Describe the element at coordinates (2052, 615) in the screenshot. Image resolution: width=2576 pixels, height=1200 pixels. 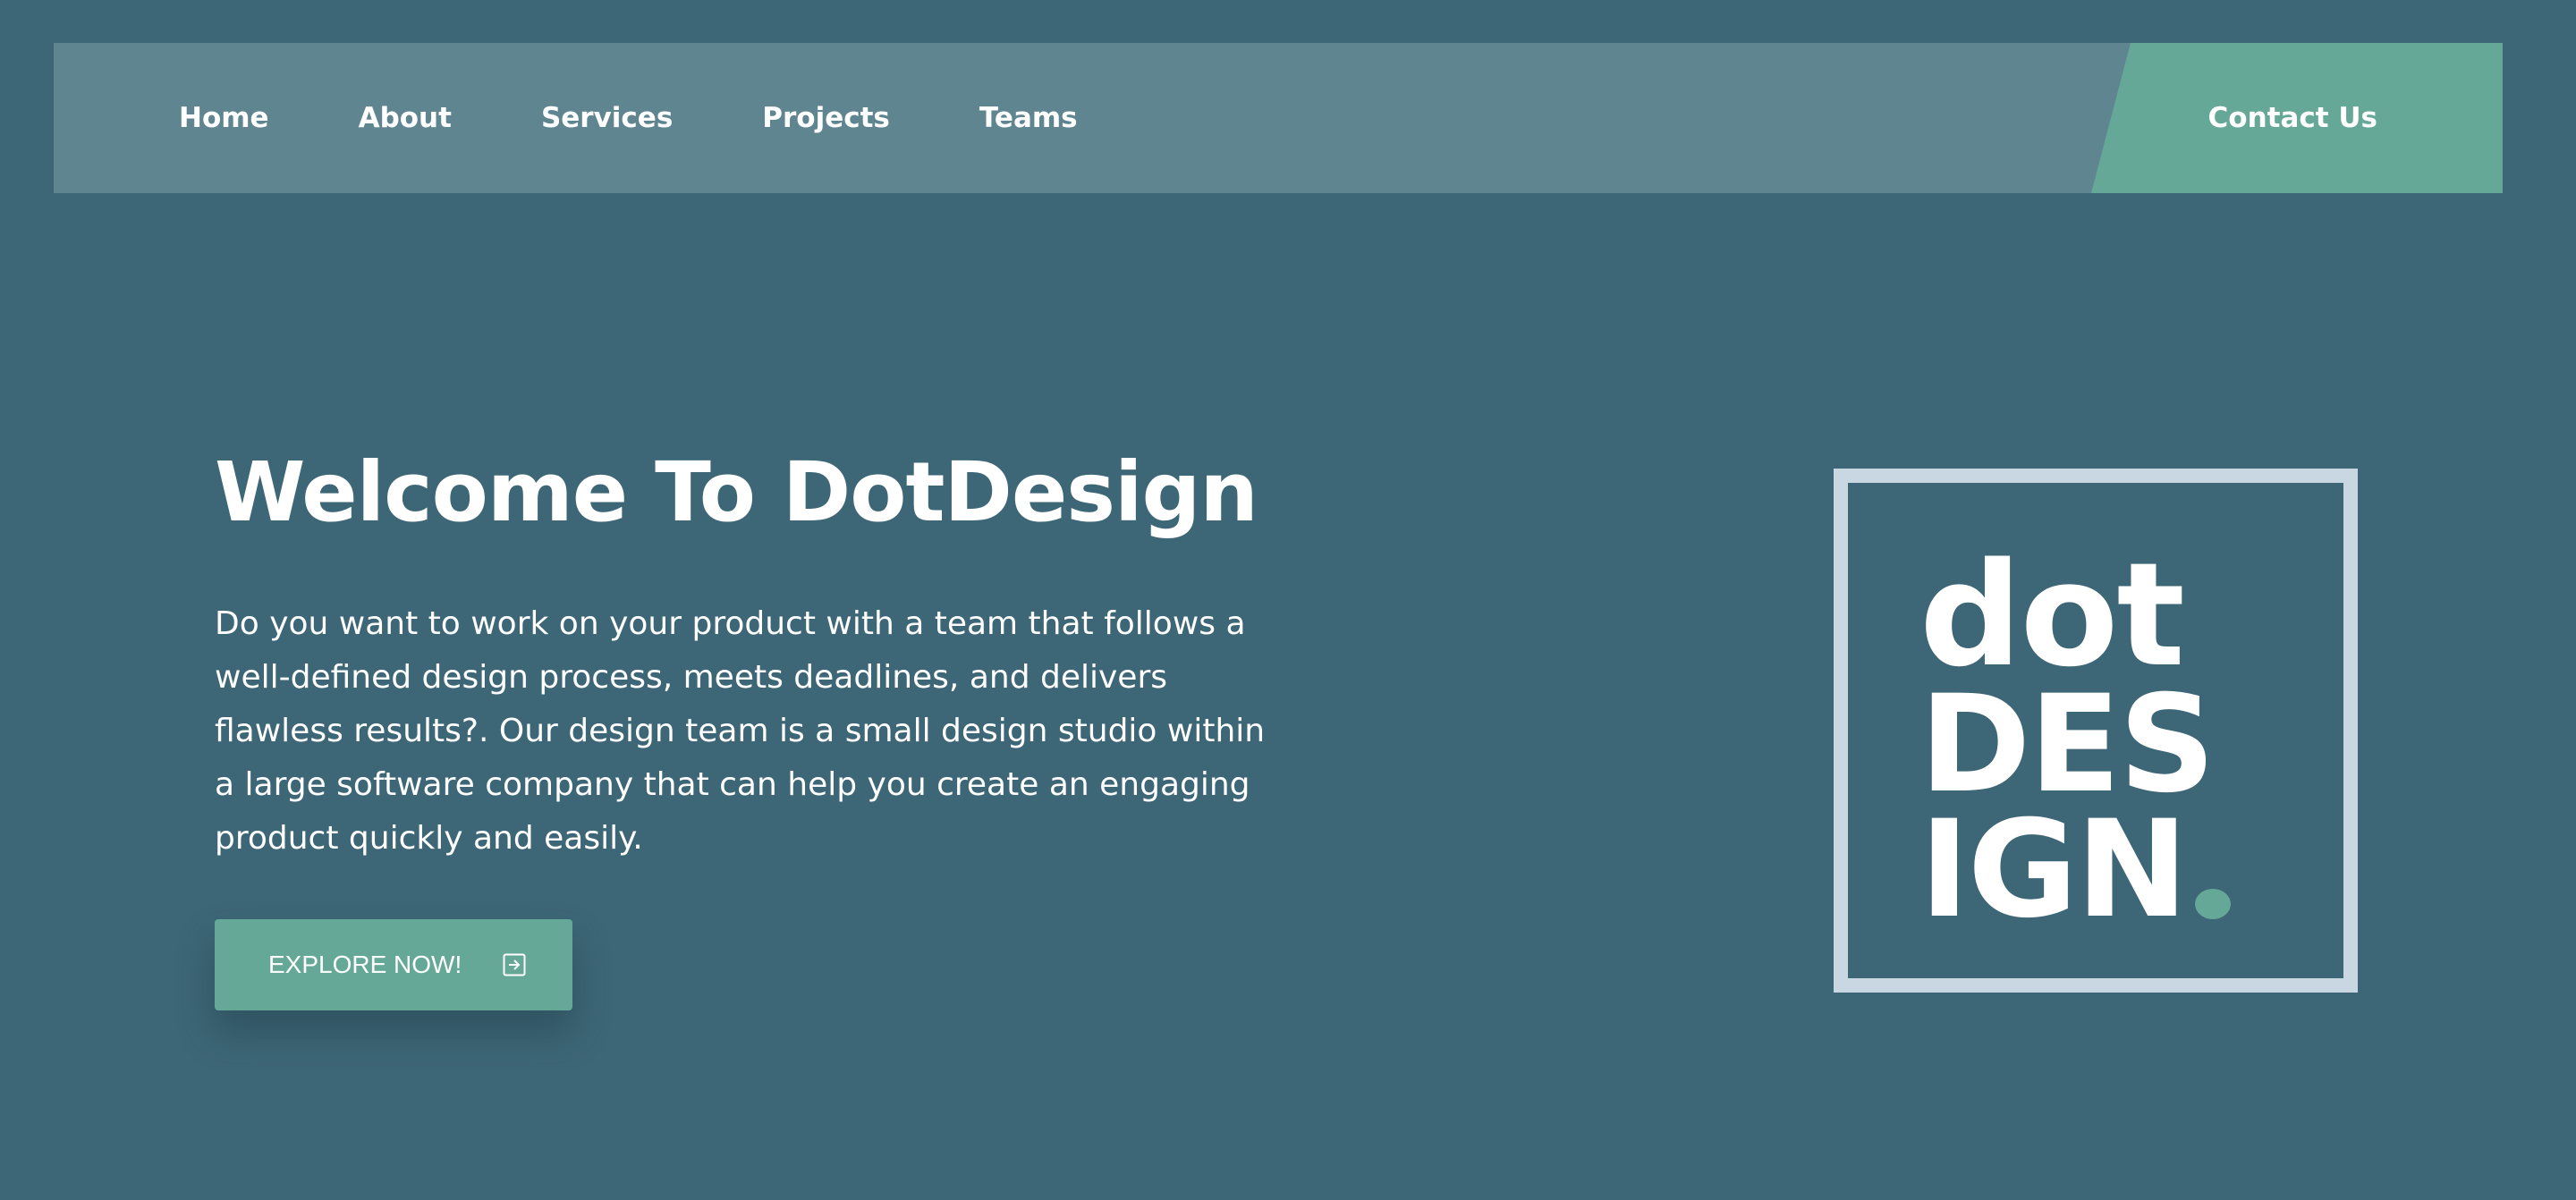
I see `logo-text-dot: dot` at that location.